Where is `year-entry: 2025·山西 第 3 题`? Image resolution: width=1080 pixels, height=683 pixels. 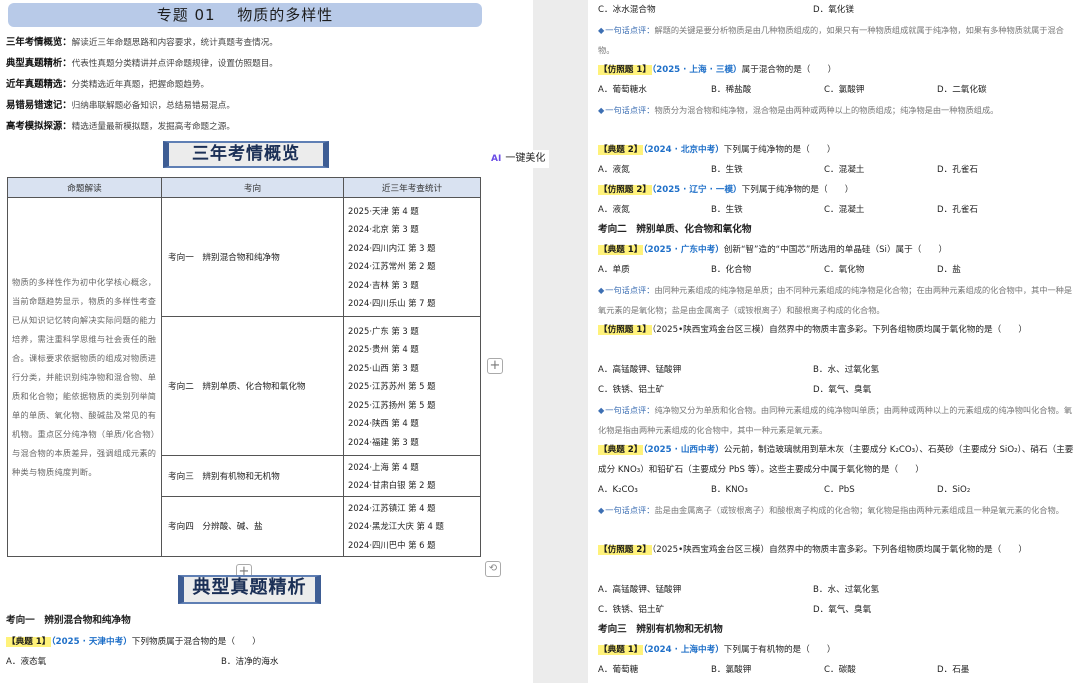 year-entry: 2025·山西 第 3 题 is located at coordinates (383, 367).